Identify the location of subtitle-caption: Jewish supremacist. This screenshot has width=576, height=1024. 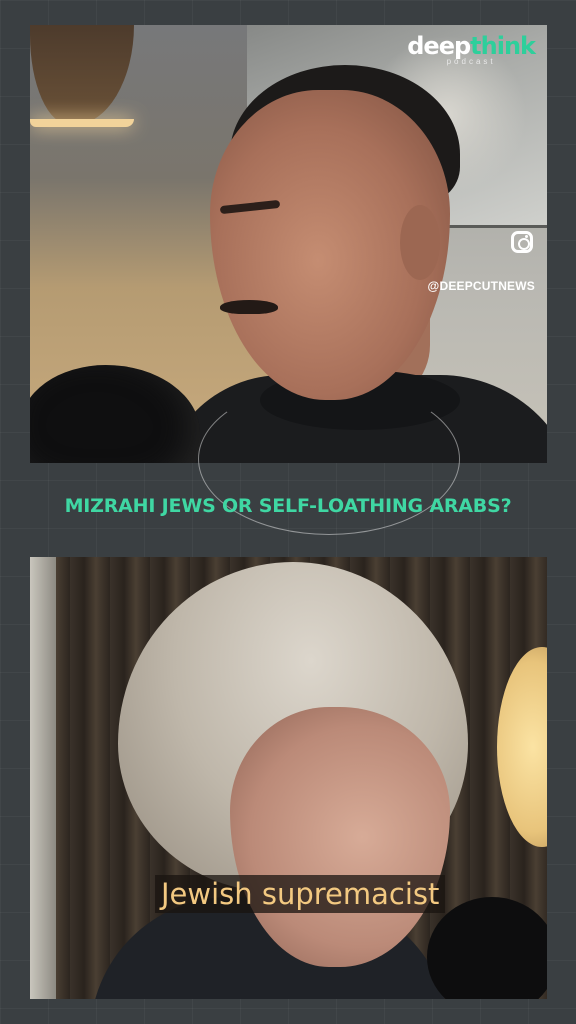
(300, 894).